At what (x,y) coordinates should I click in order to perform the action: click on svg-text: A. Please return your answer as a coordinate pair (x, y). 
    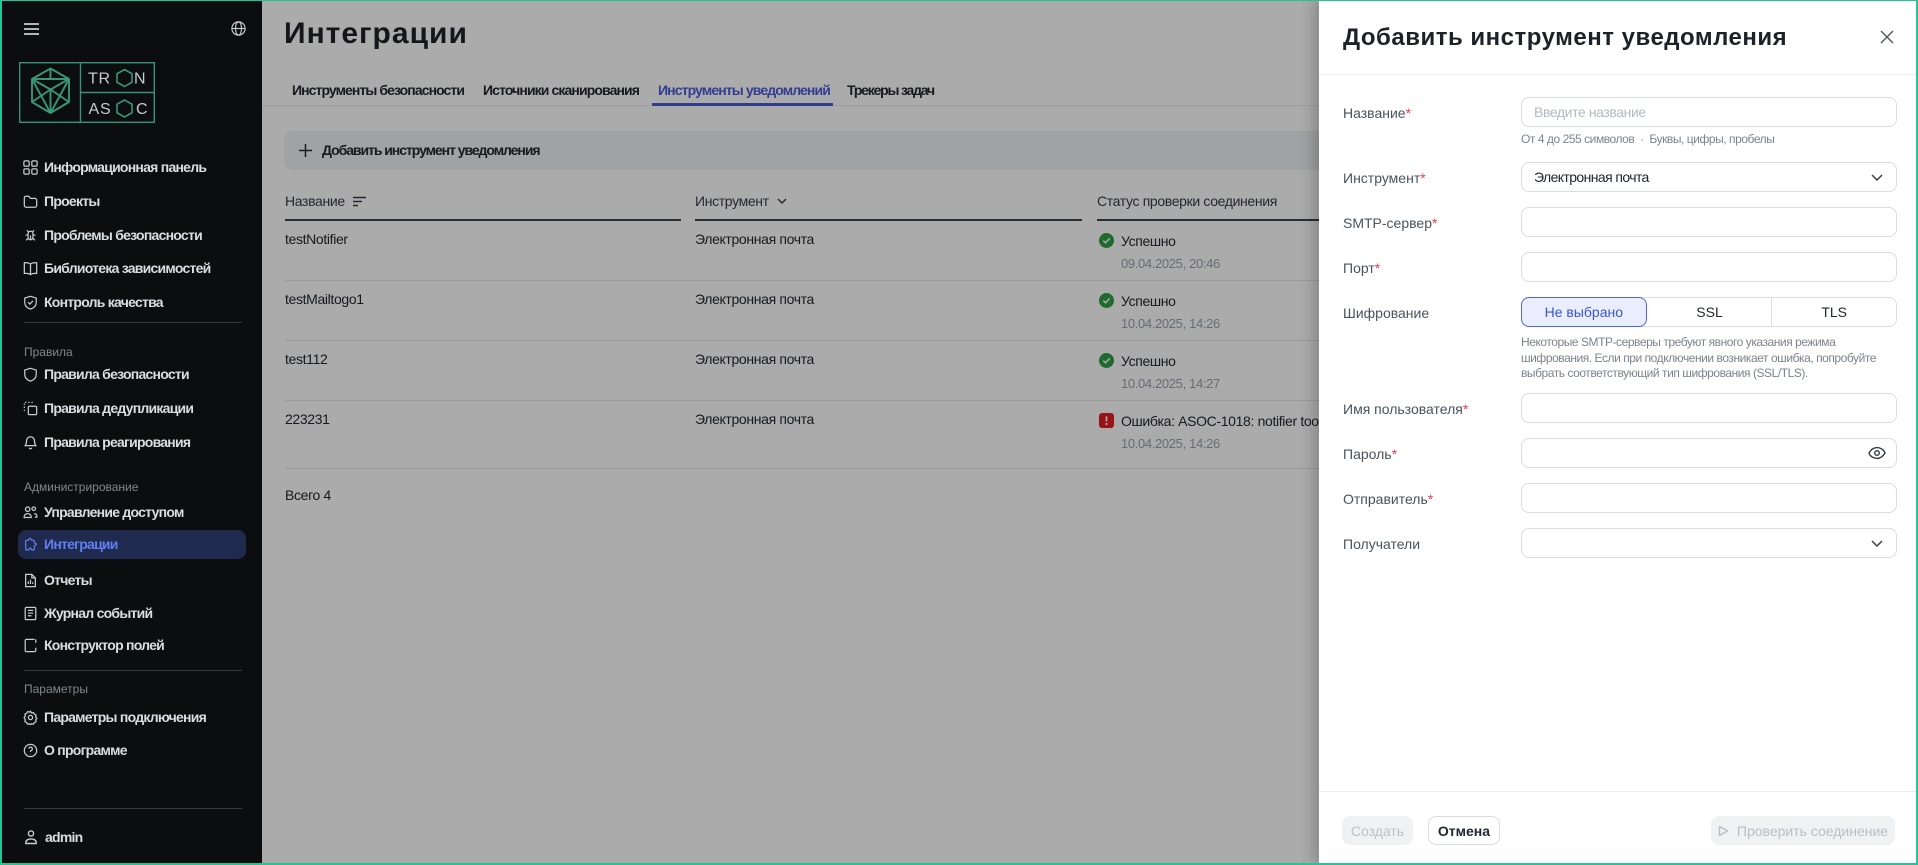
    Looking at the image, I should click on (94, 109).